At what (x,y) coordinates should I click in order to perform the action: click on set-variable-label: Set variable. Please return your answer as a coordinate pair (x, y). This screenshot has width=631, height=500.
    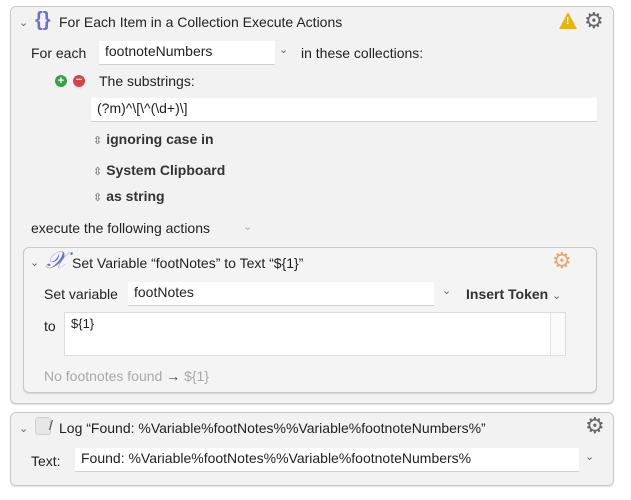
    Looking at the image, I should click on (81, 294).